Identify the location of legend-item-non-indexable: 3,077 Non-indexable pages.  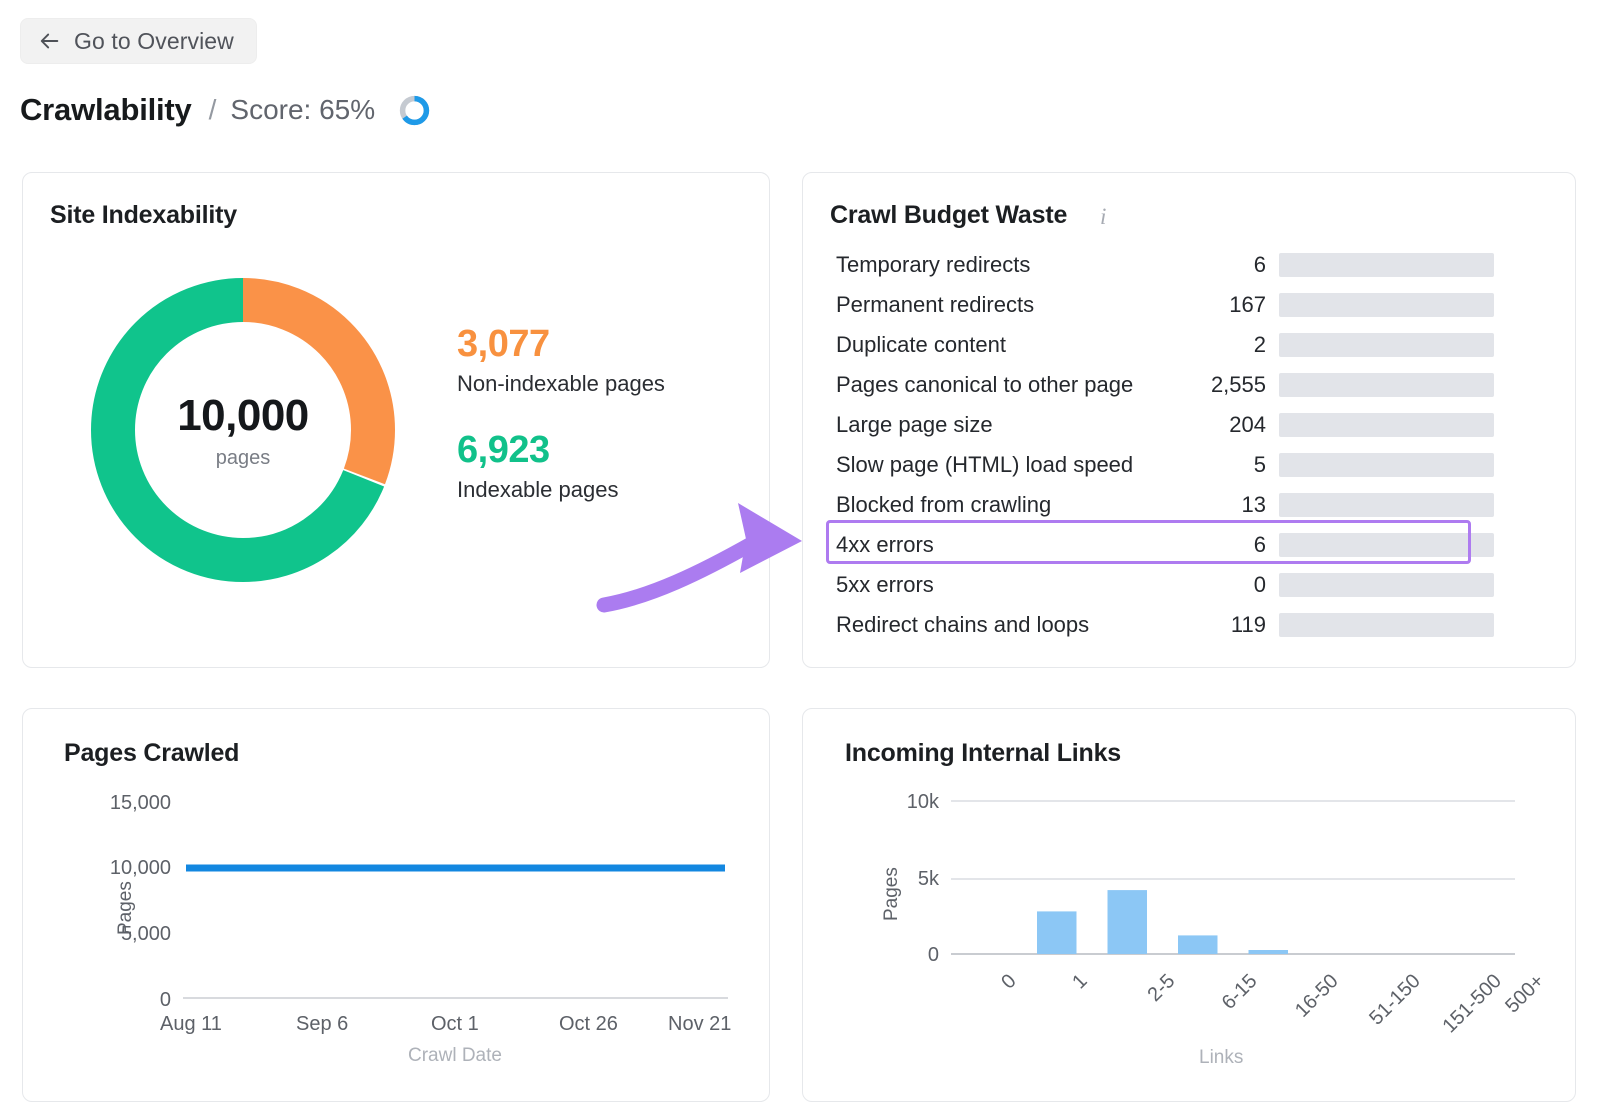
(561, 360).